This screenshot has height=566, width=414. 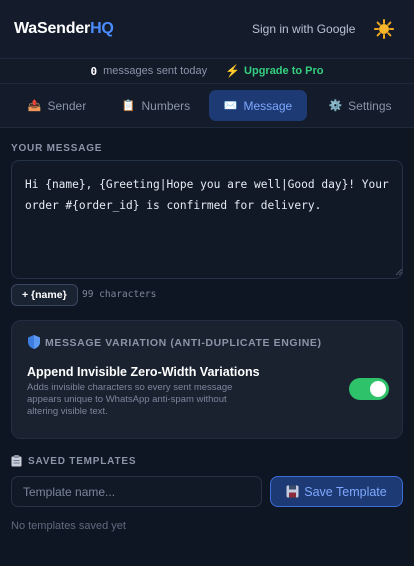 I want to click on save-template-label: Save Template, so click(x=345, y=491).